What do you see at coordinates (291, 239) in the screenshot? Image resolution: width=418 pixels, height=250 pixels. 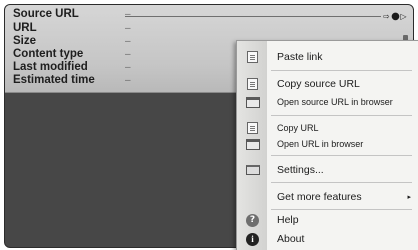 I see `menu-item-label: About` at bounding box center [291, 239].